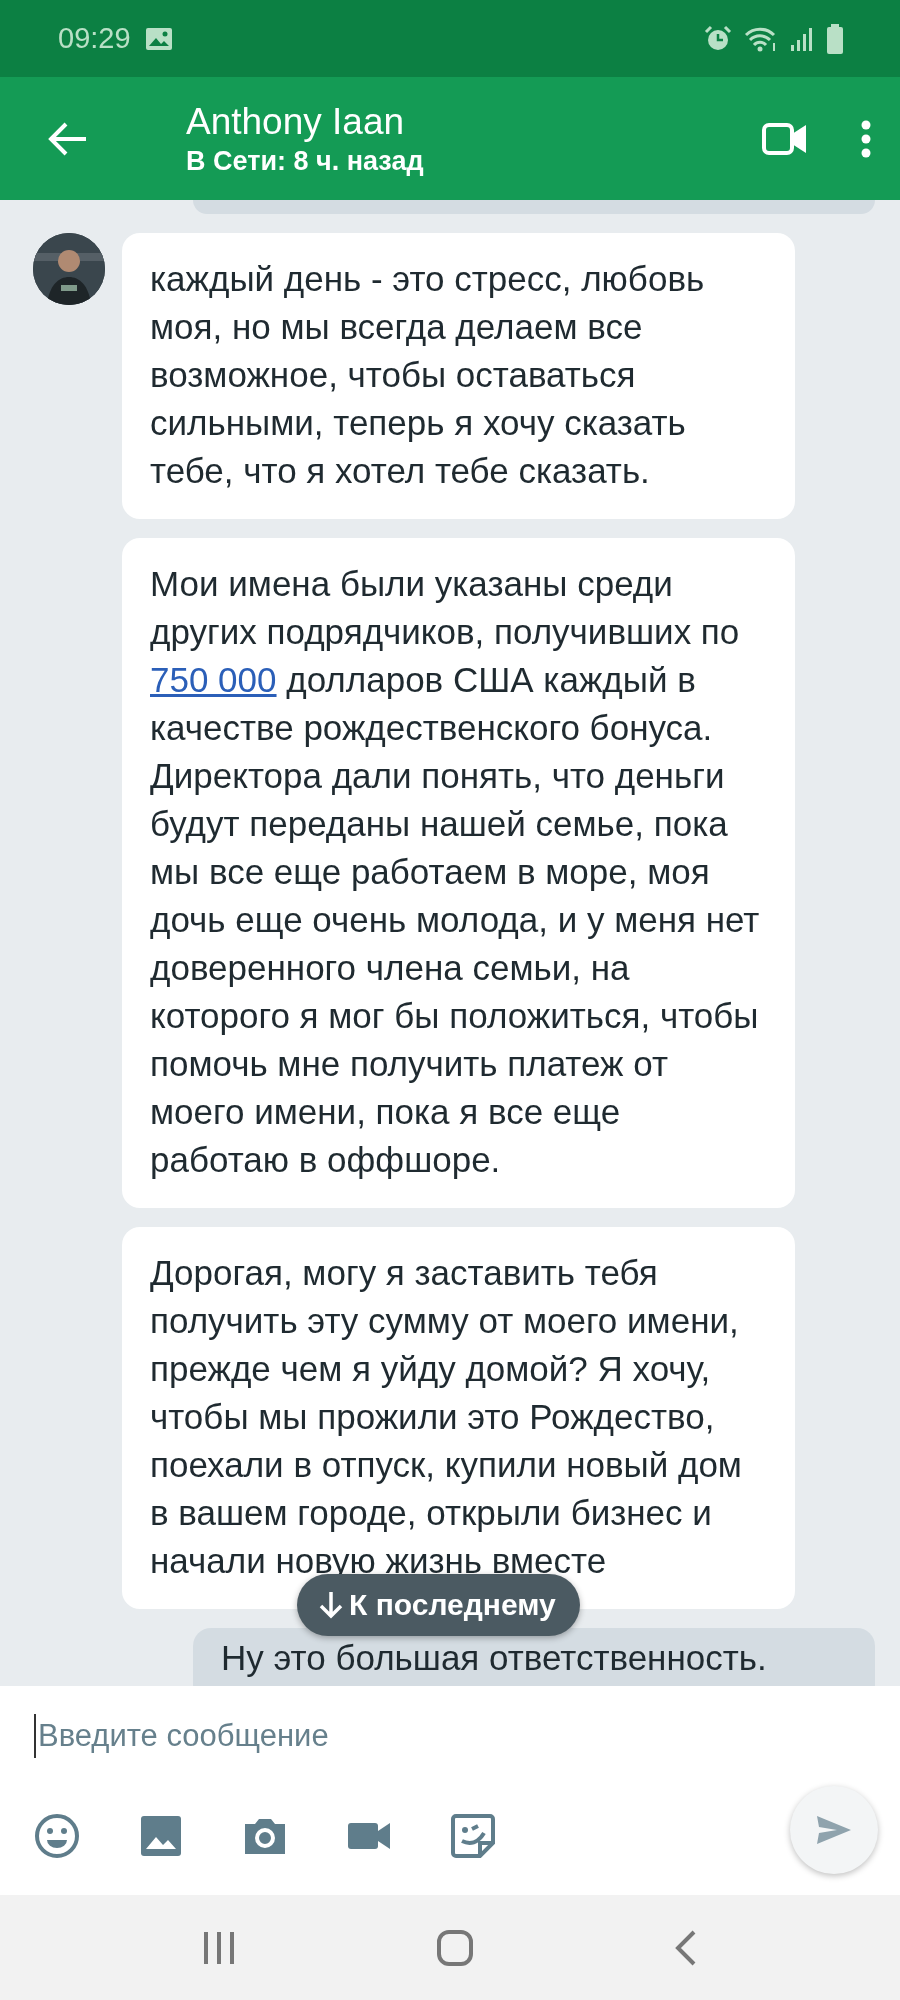  Describe the element at coordinates (458, 376) in the screenshot. I see `incoming-message: каждый день - это стресс, любовь моя, но мы всегда делаем все возможное, чтобы оставаться сильными, теперь я хочу сказать тебе, что я хотел тебе сказать.` at that location.